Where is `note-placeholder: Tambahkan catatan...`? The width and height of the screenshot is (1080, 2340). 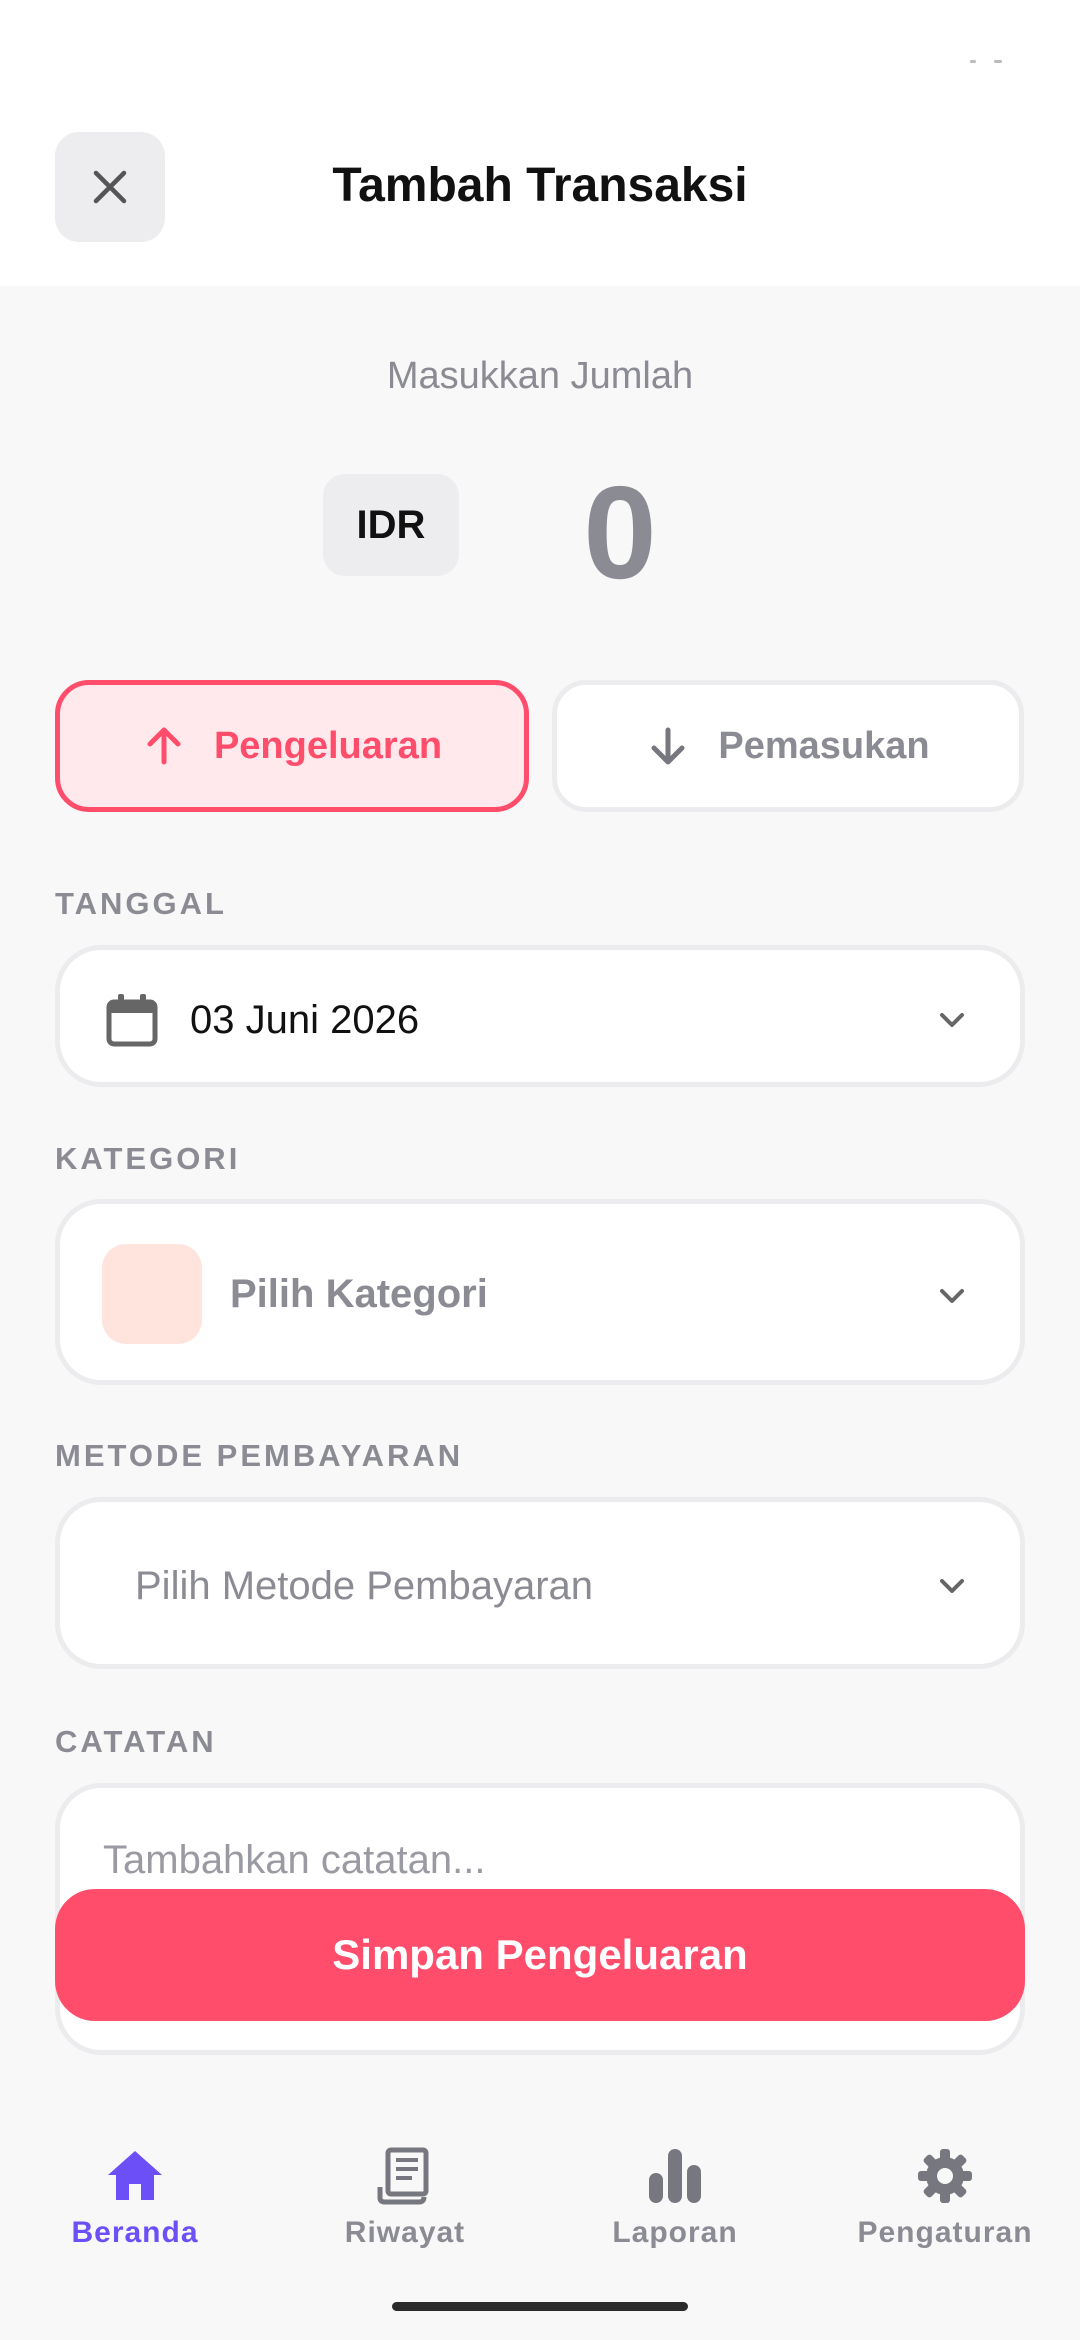
note-placeholder: Tambahkan catatan... is located at coordinates (294, 1860).